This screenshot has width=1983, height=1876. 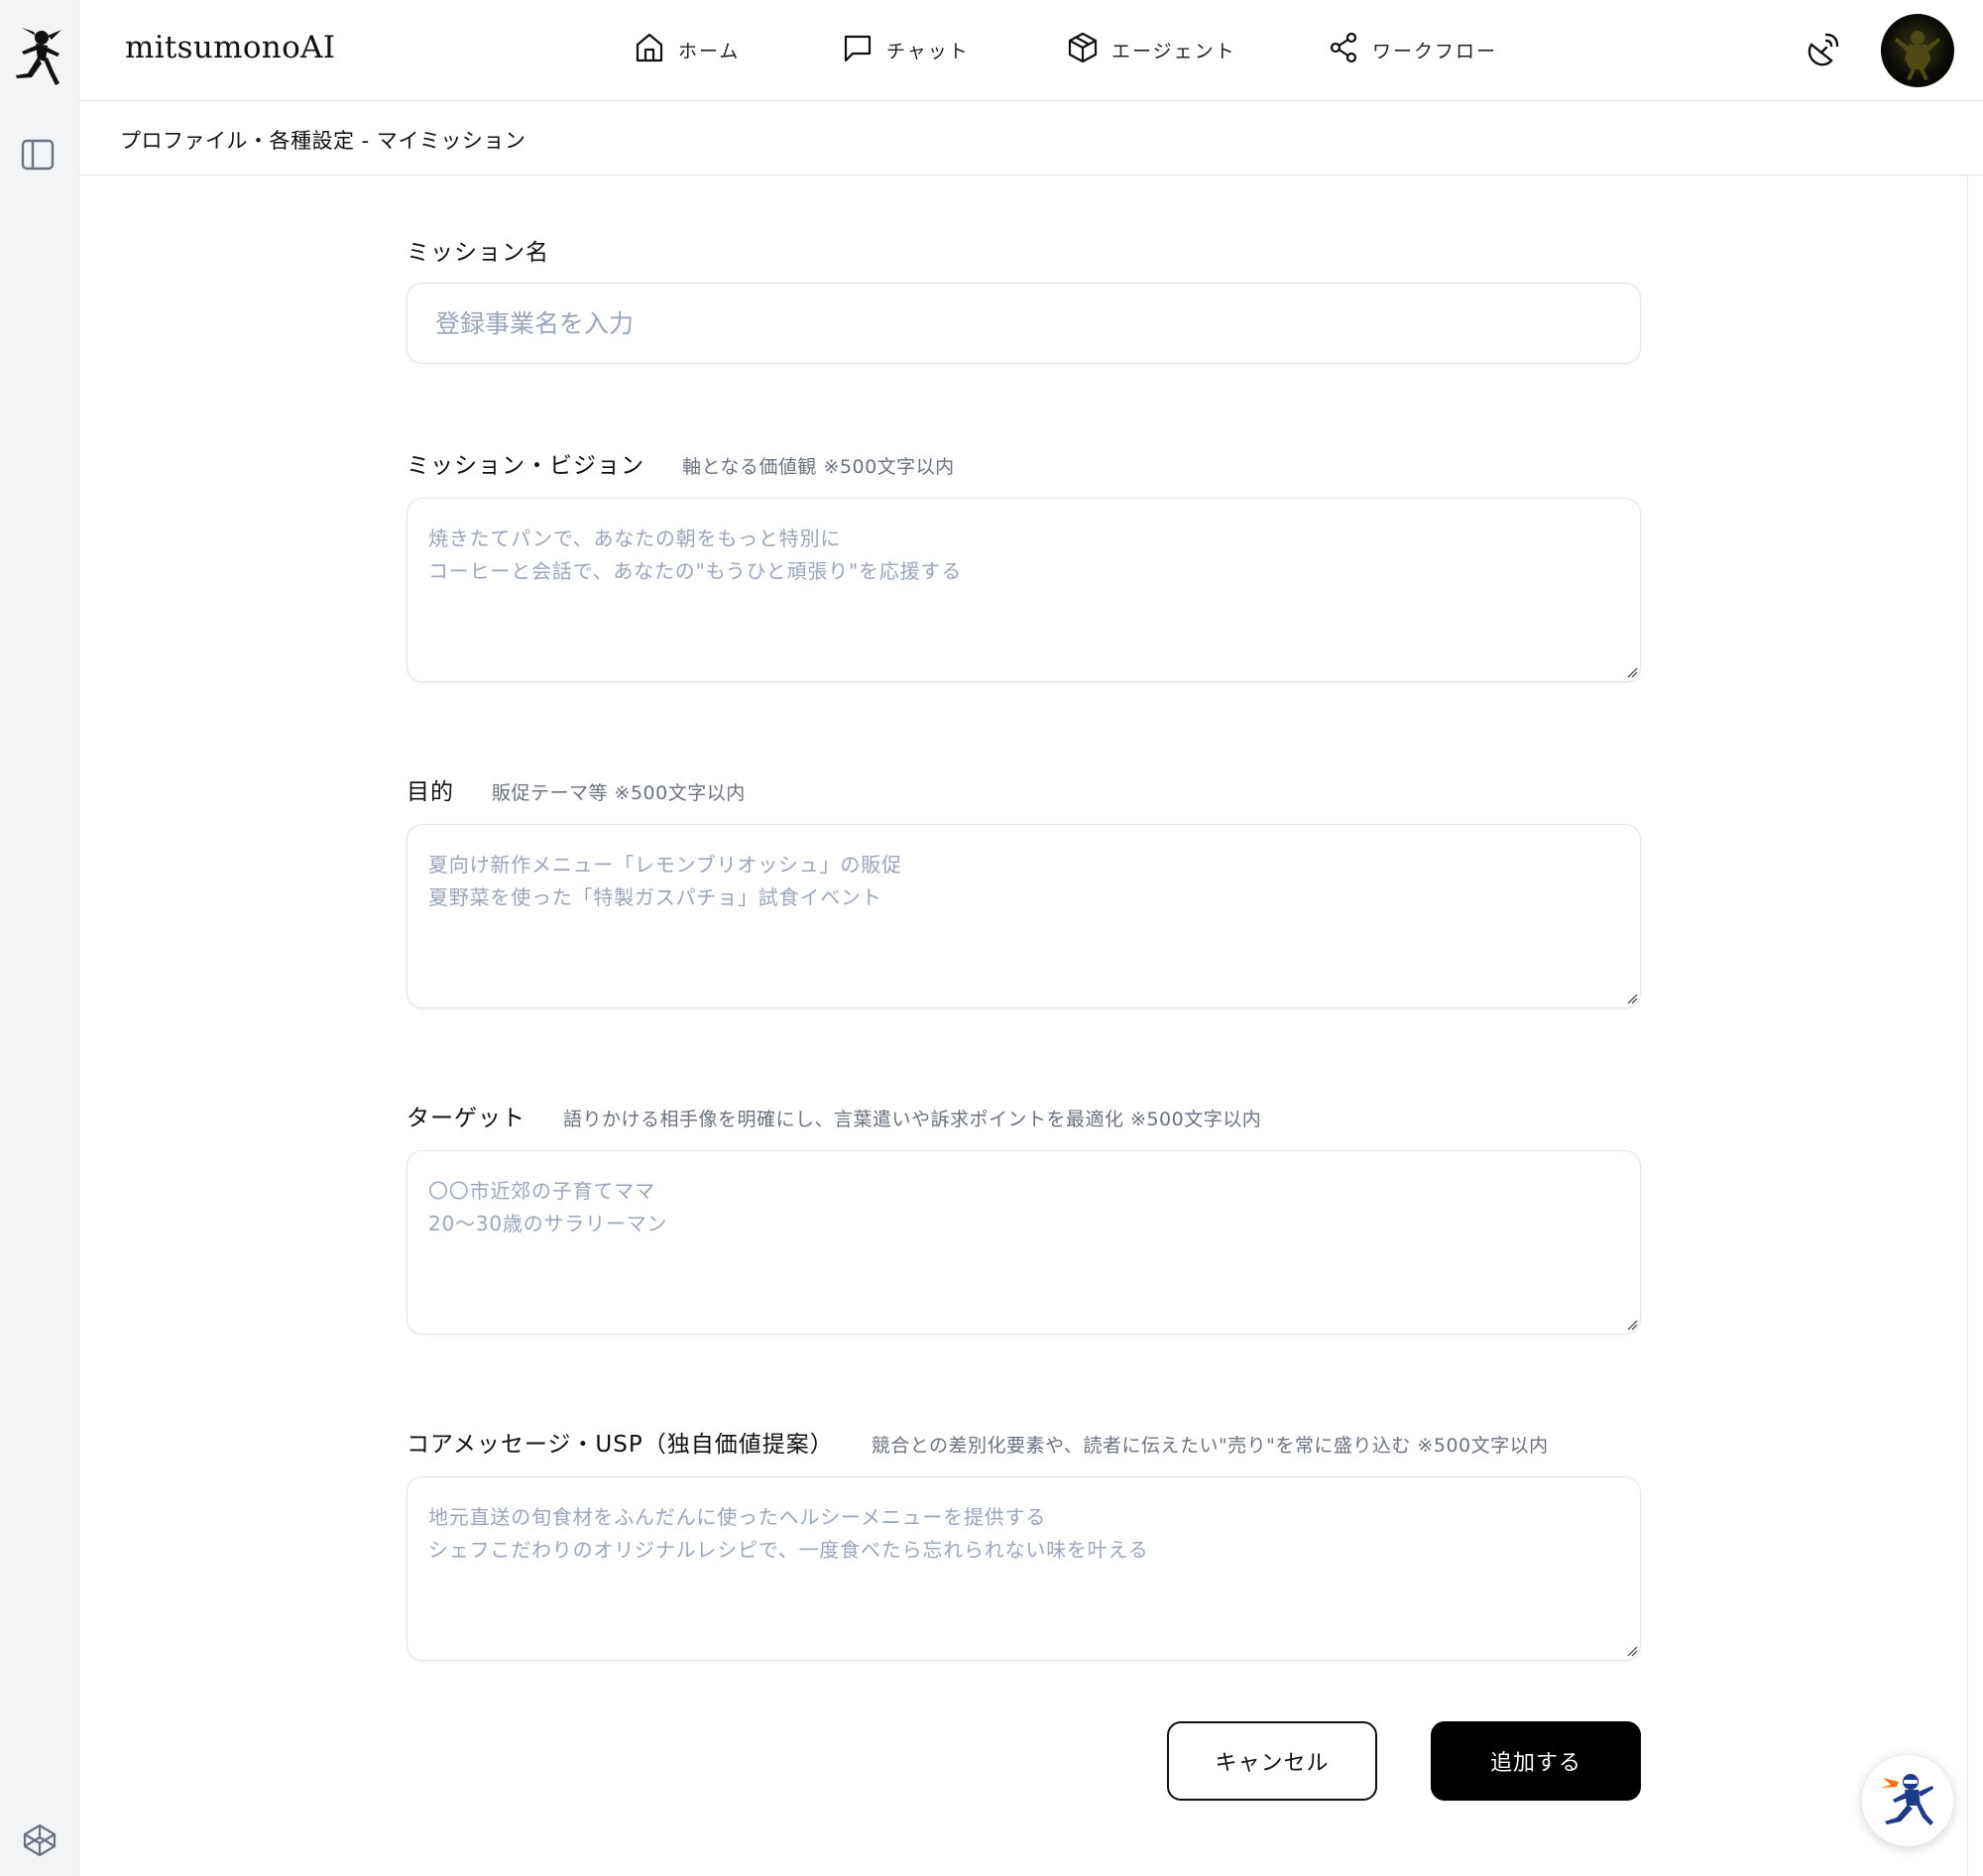 I want to click on box-icon, so click(x=1083, y=50).